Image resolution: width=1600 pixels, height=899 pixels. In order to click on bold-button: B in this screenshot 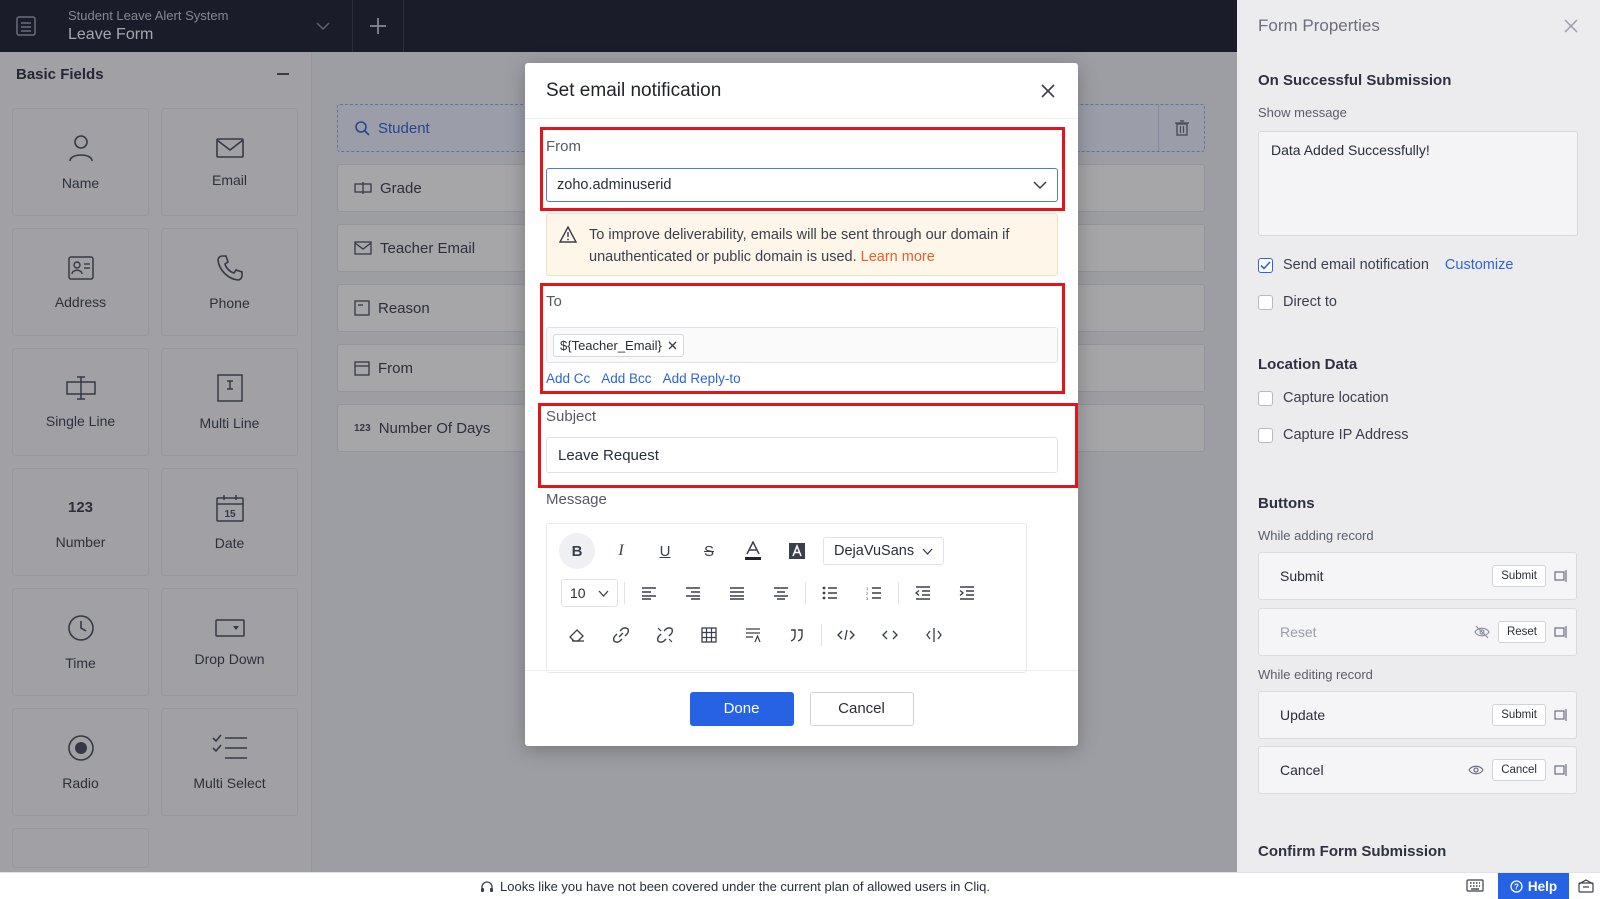, I will do `click(577, 551)`.